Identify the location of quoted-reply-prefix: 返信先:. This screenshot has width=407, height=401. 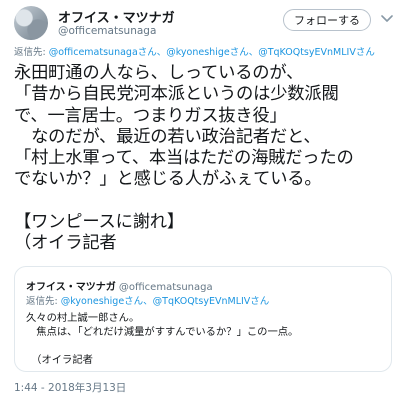
(43, 301).